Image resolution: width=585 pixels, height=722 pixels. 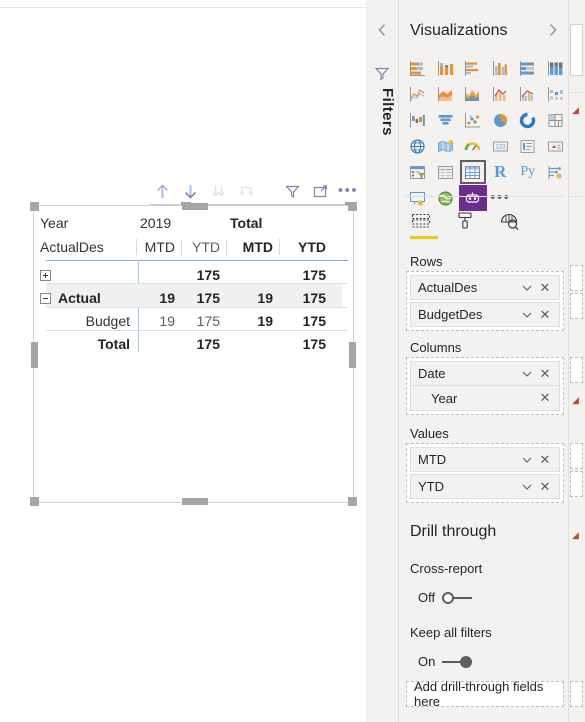 I want to click on drill-down-icon, so click(x=190, y=191).